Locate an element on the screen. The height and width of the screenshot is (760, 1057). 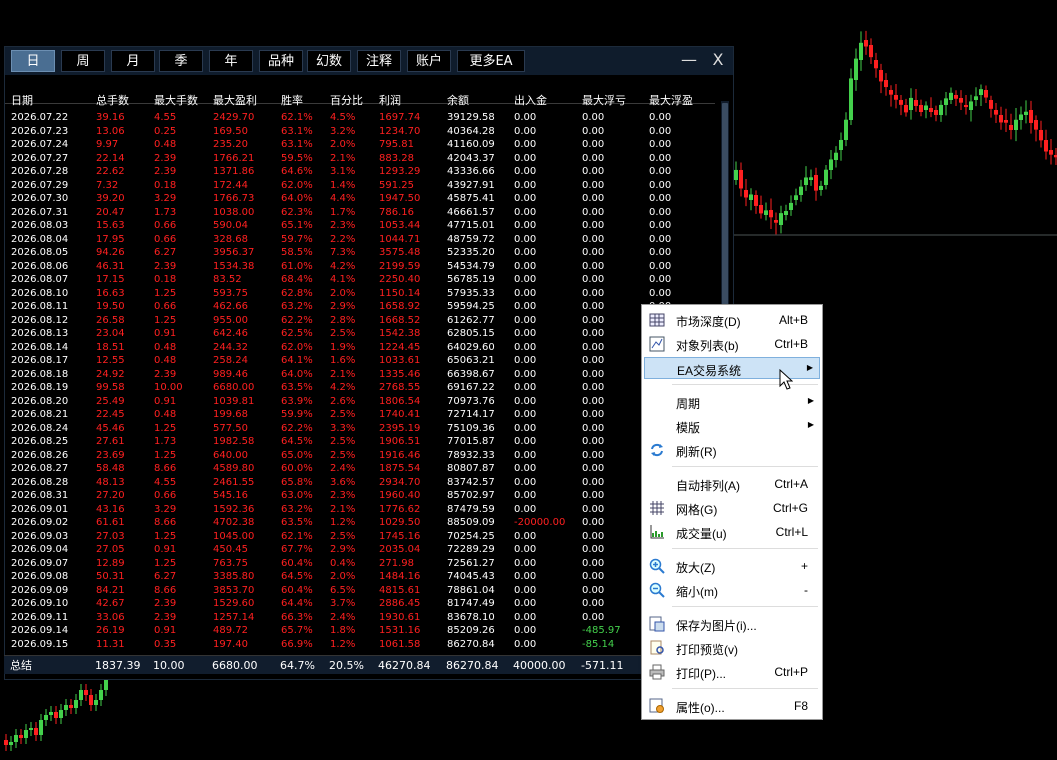
tab-6: 幻数 is located at coordinates (329, 61).